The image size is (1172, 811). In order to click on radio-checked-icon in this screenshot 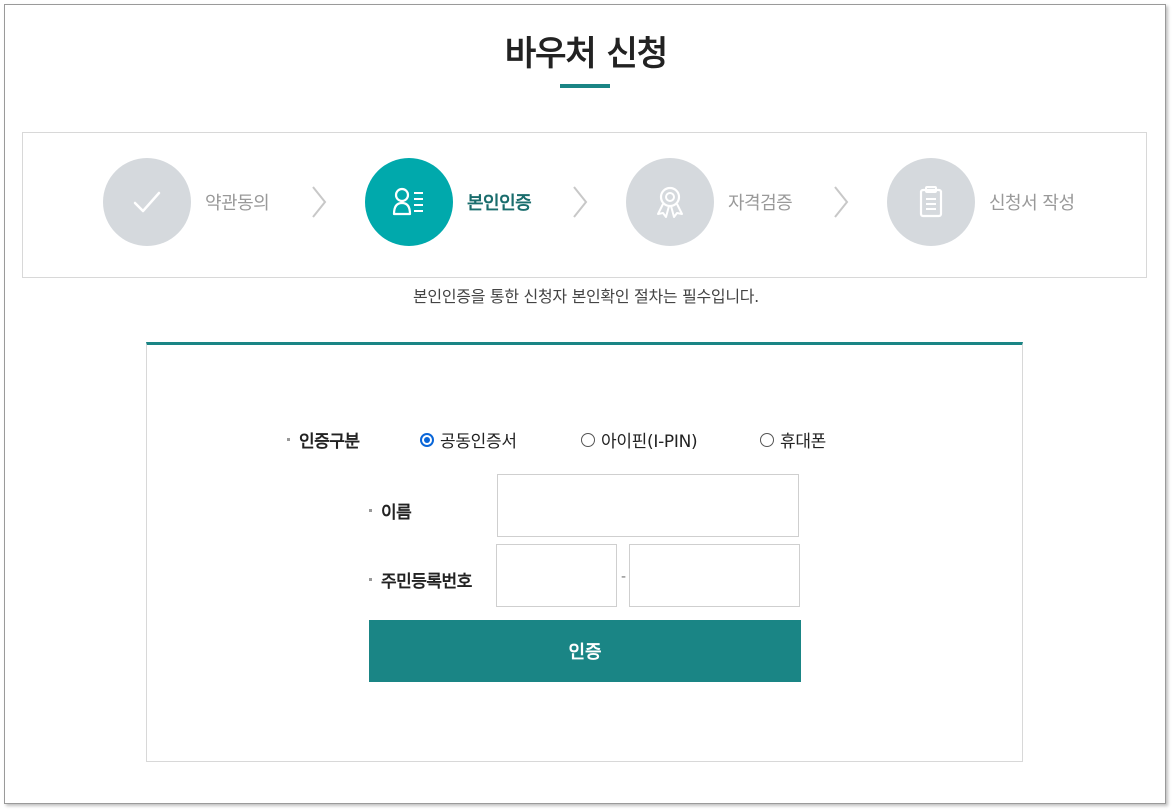, I will do `click(427, 439)`.